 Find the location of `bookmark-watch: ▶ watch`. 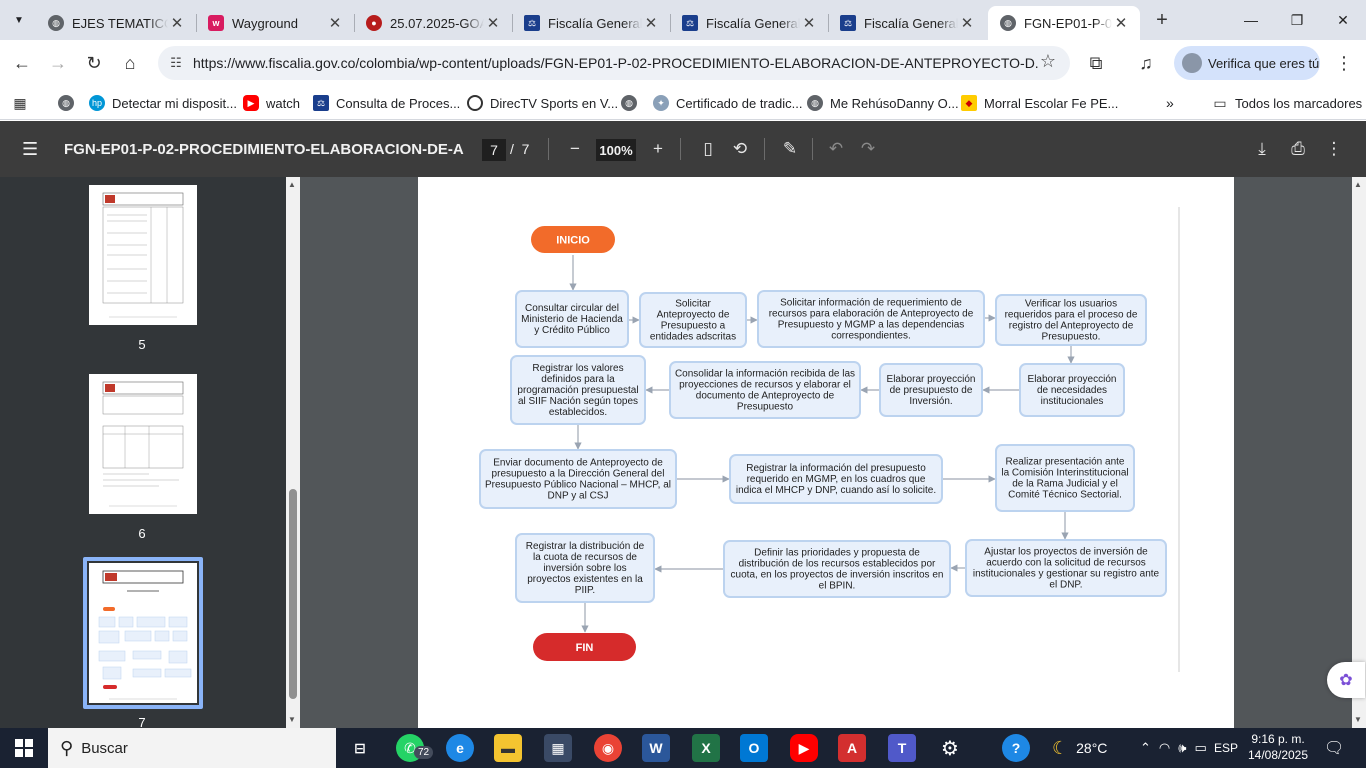

bookmark-watch: ▶ watch is located at coordinates (271, 103).